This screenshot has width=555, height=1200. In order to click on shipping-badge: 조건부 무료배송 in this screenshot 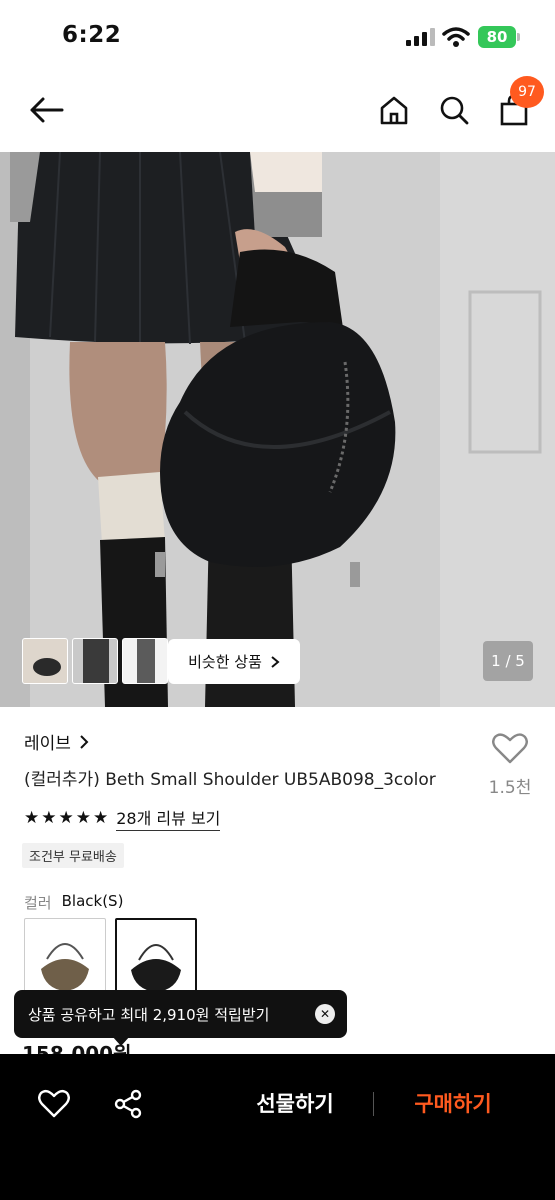, I will do `click(73, 855)`.